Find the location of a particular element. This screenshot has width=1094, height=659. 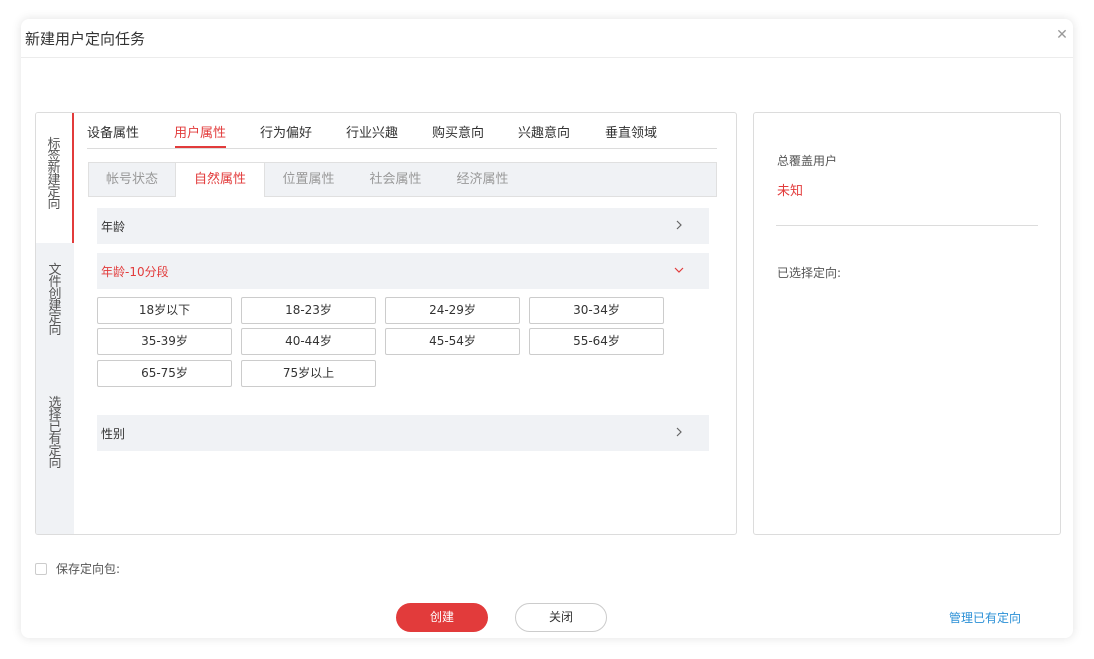

age-option-over-75: 75岁以上 is located at coordinates (308, 373).